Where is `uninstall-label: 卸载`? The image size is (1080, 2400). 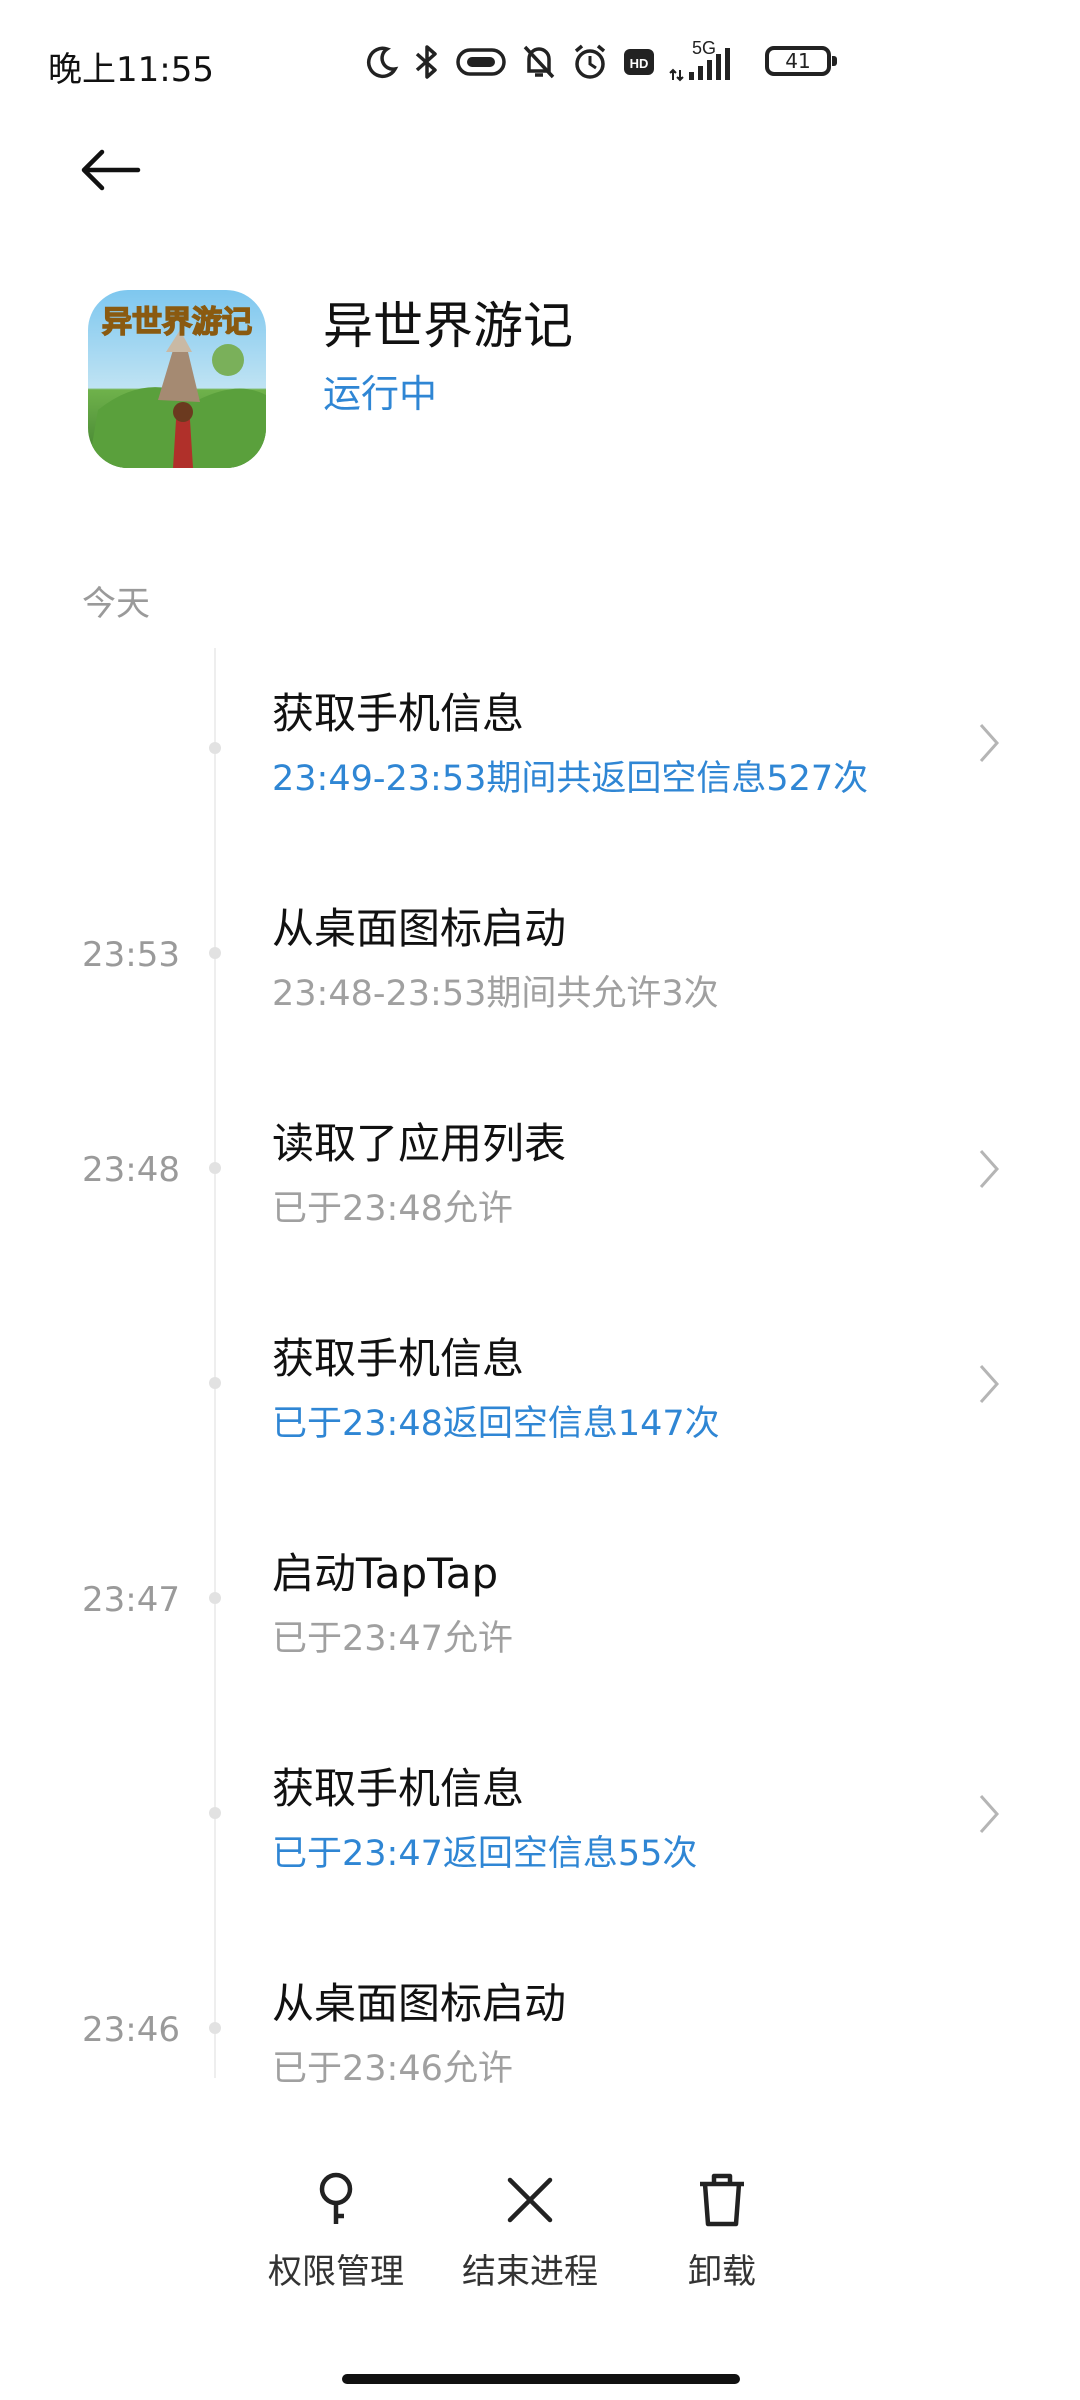 uninstall-label: 卸载 is located at coordinates (722, 2272).